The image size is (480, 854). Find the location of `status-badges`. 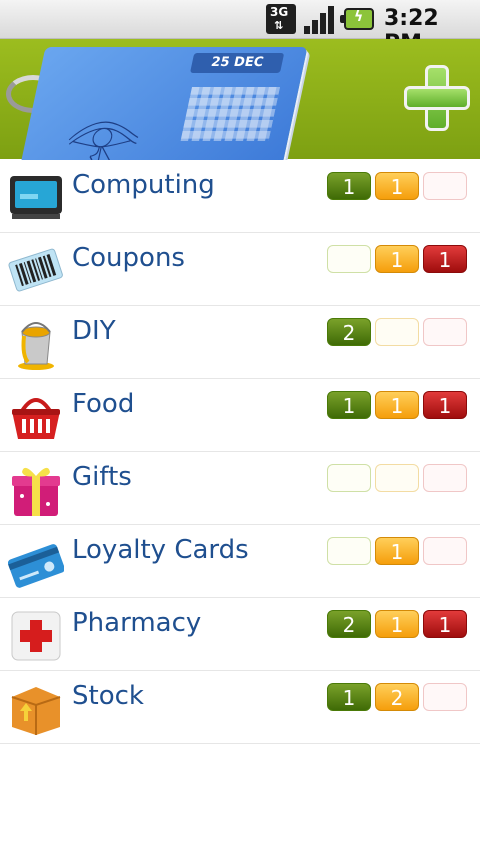

status-badges is located at coordinates (398, 479).